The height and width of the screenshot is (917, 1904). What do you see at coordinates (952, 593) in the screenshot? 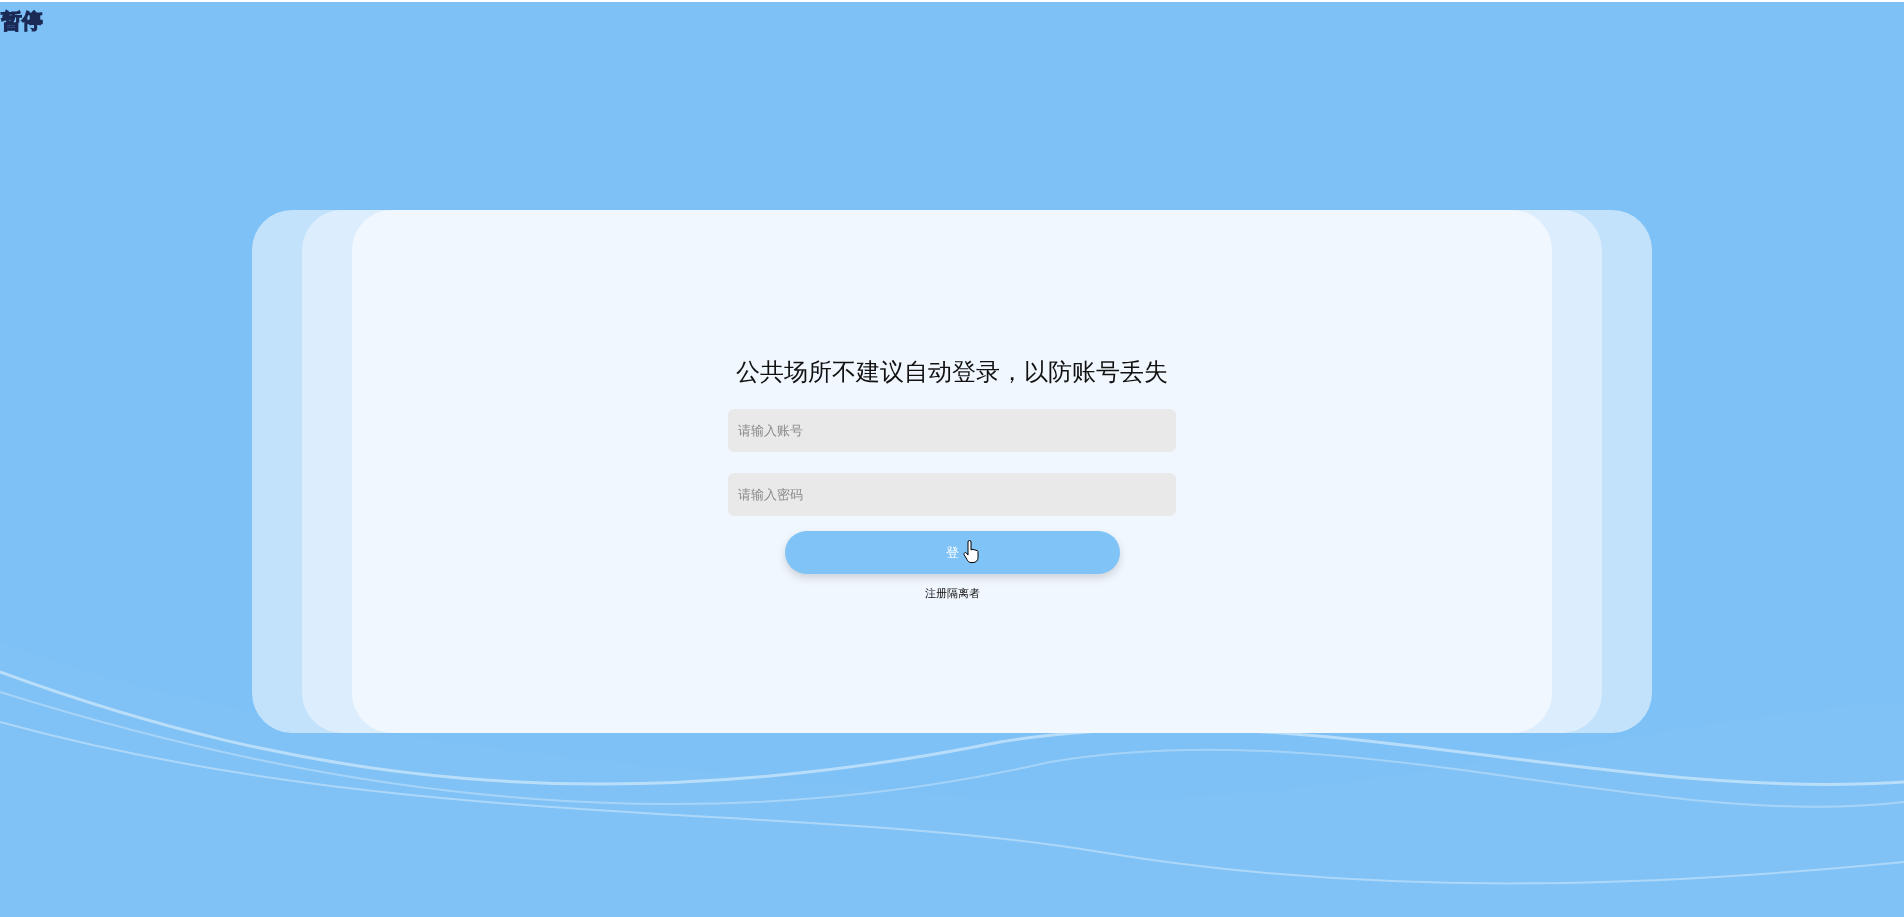
I see `register-link: 注册隔离者` at bounding box center [952, 593].